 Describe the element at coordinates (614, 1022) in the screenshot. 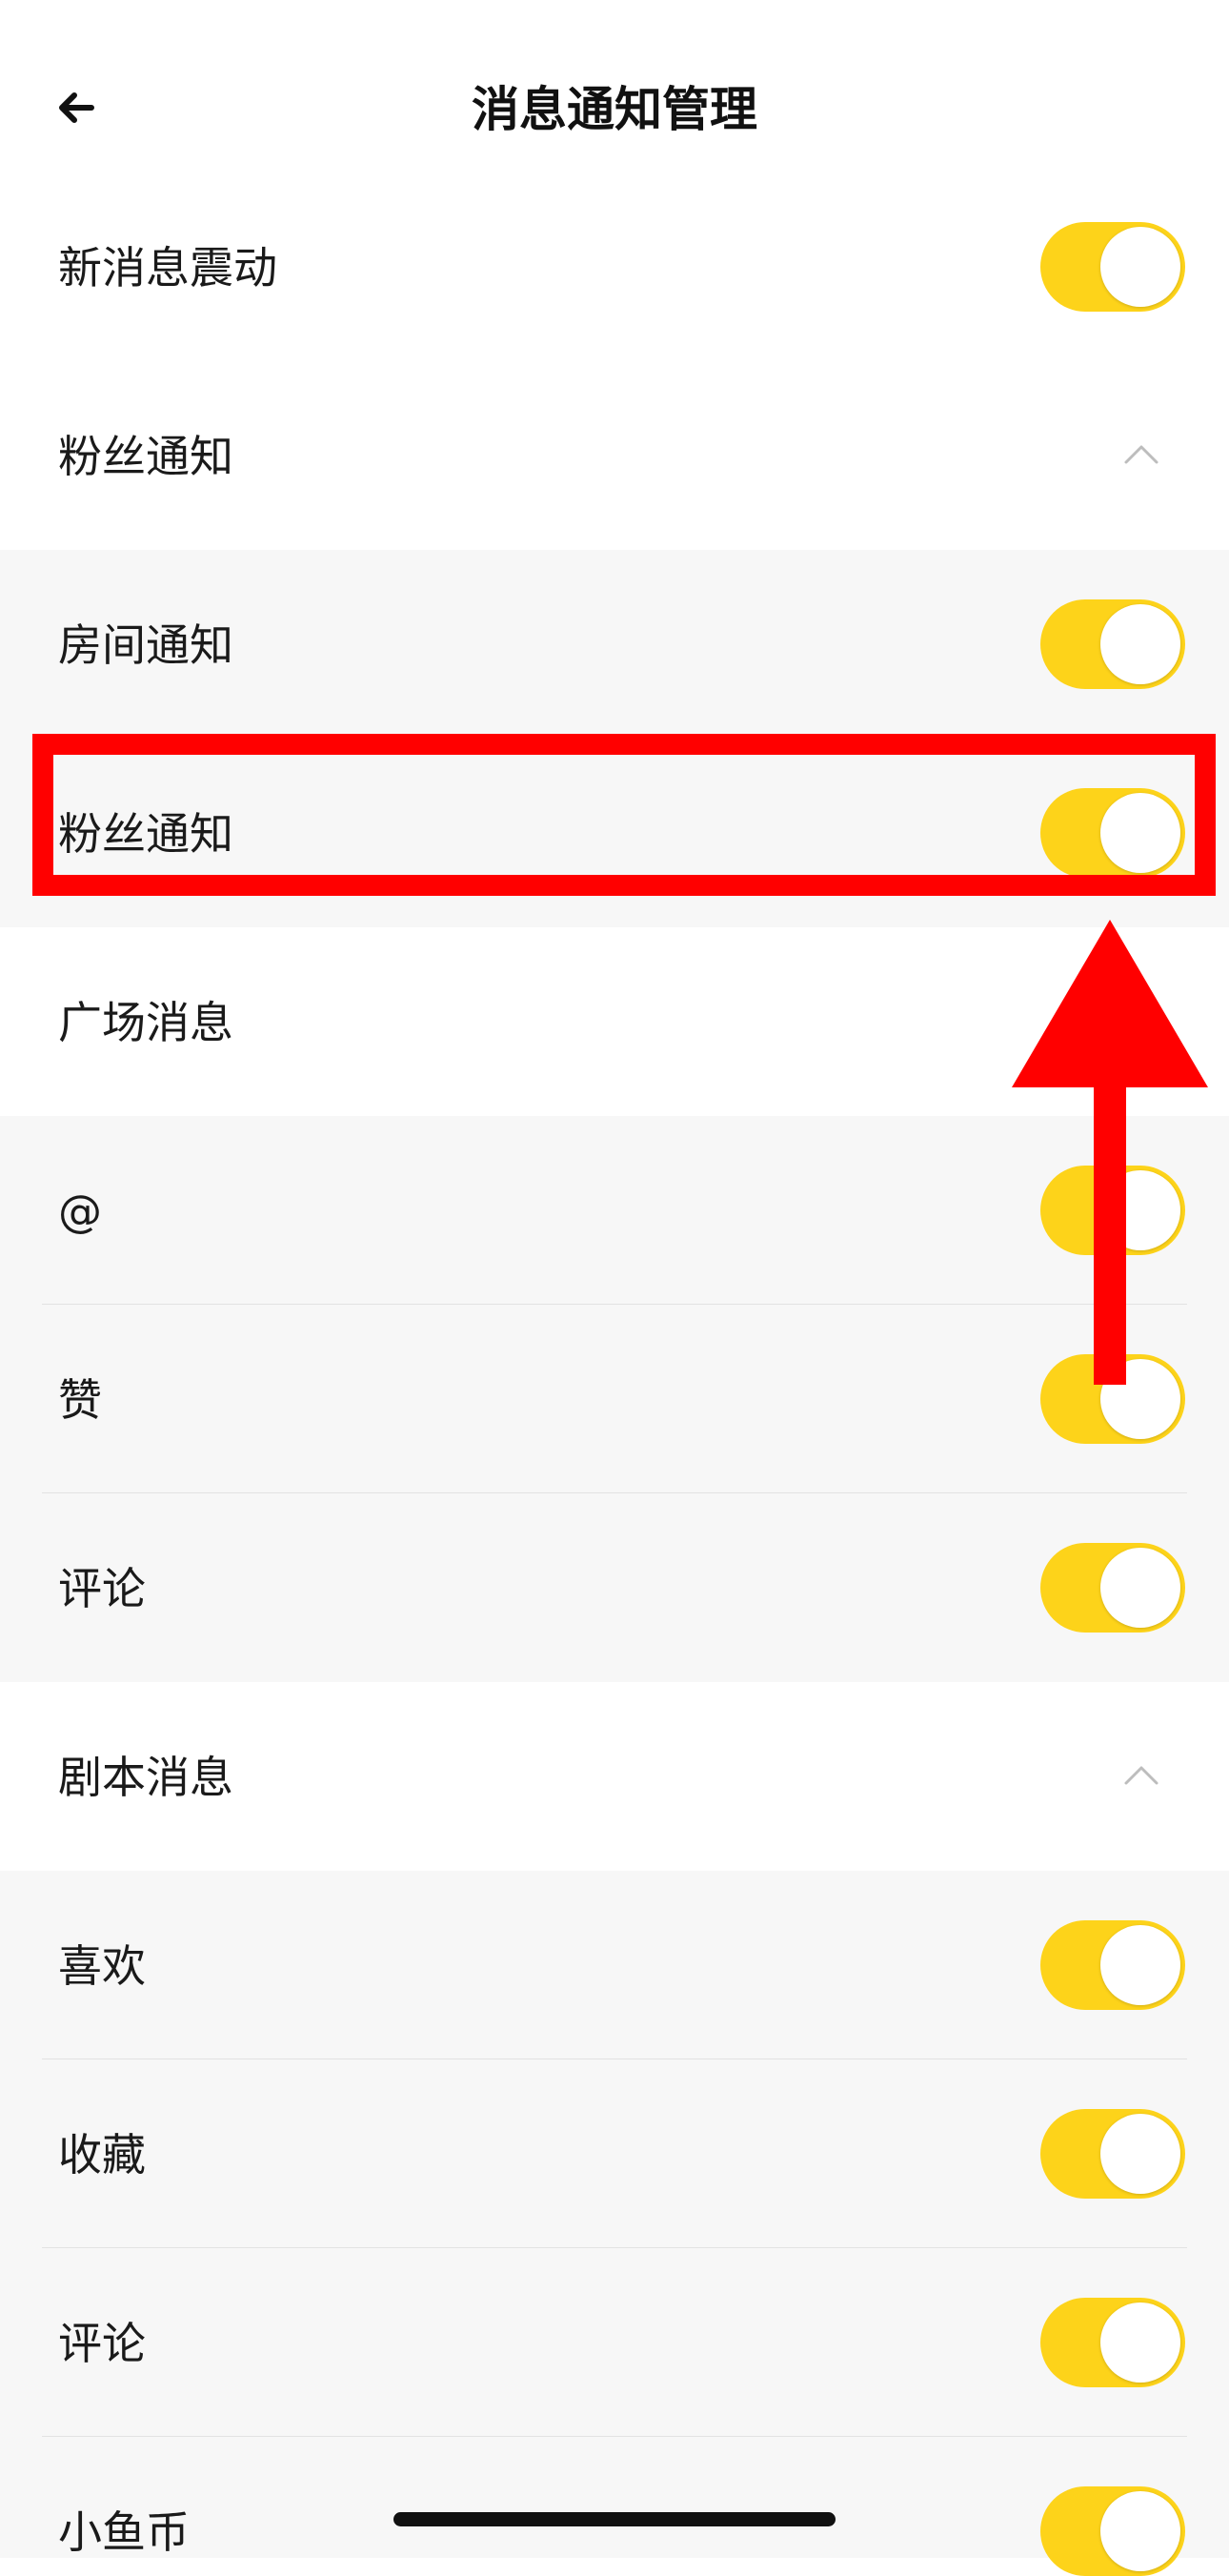

I see `section-header-square-messages: 广场消息` at that location.